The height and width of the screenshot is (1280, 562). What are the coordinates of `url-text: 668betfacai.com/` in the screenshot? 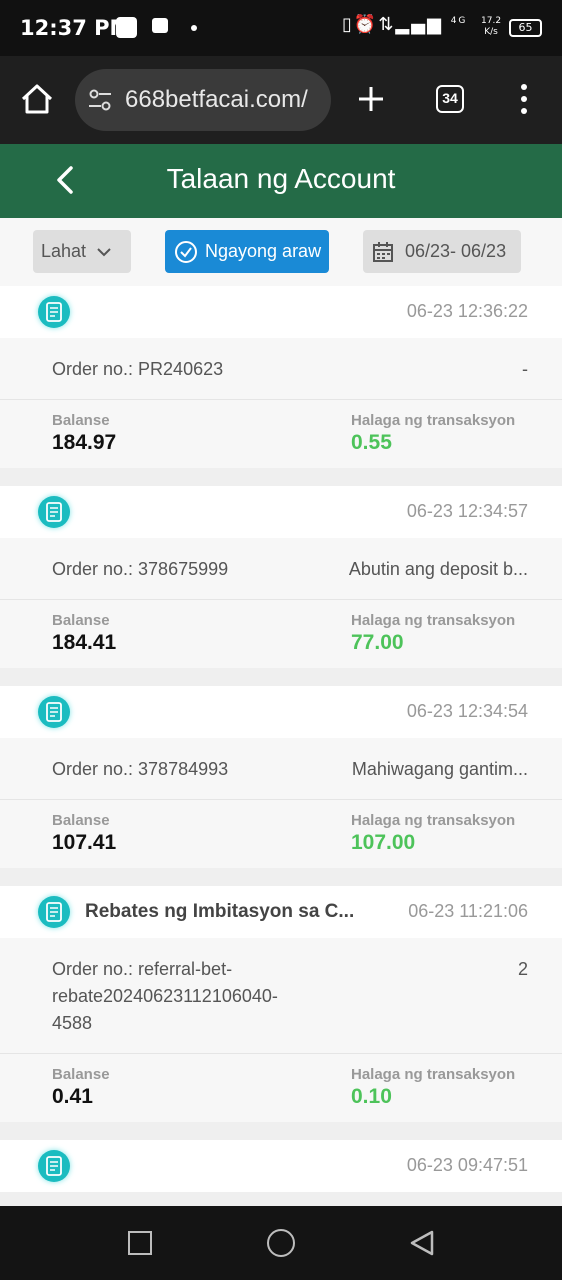 It's located at (216, 100).